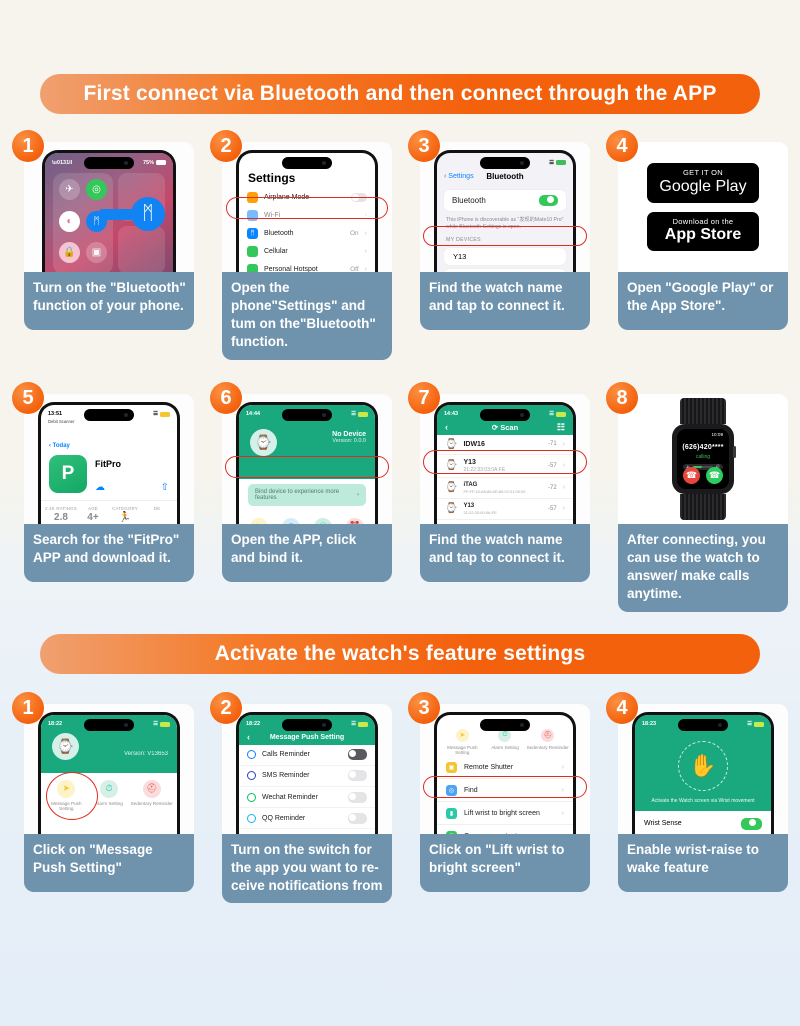 Image resolution: width=800 pixels, height=1026 pixels. Describe the element at coordinates (505, 256) in the screenshot. I see `device-name-y13: Y13` at that location.